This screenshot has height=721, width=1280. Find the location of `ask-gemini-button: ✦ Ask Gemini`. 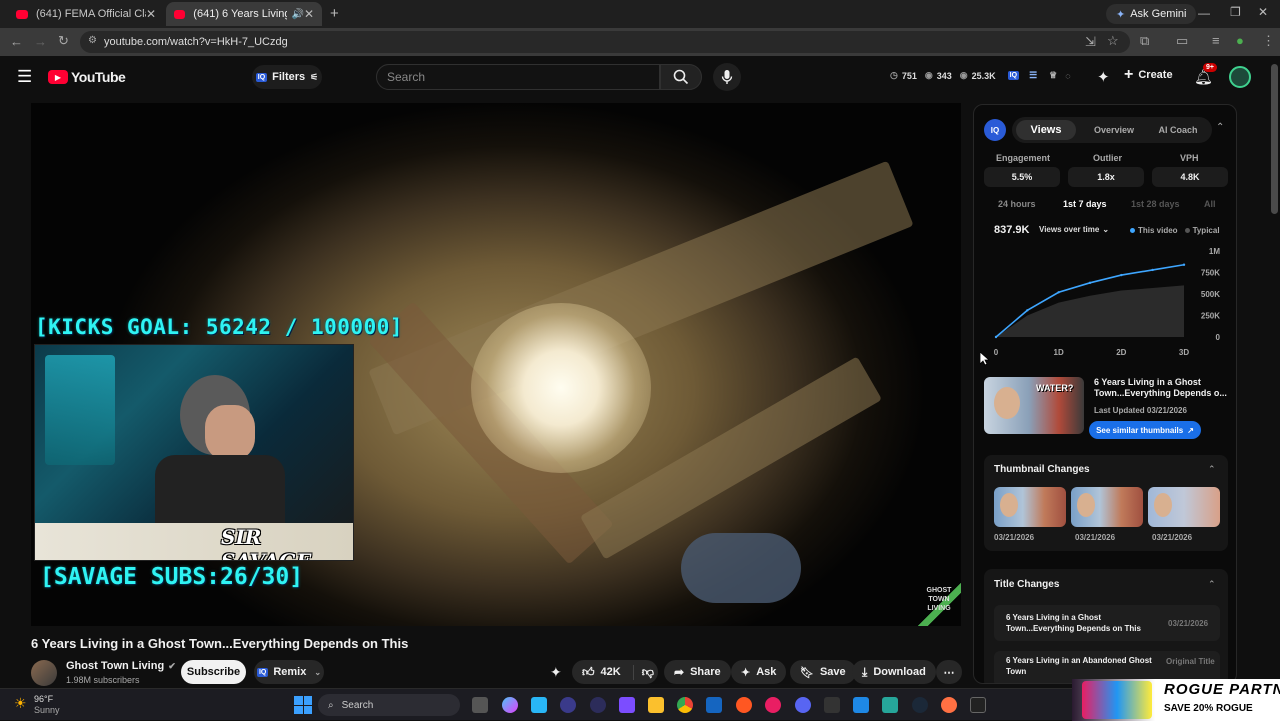

ask-gemini-button: ✦ Ask Gemini is located at coordinates (1151, 14).